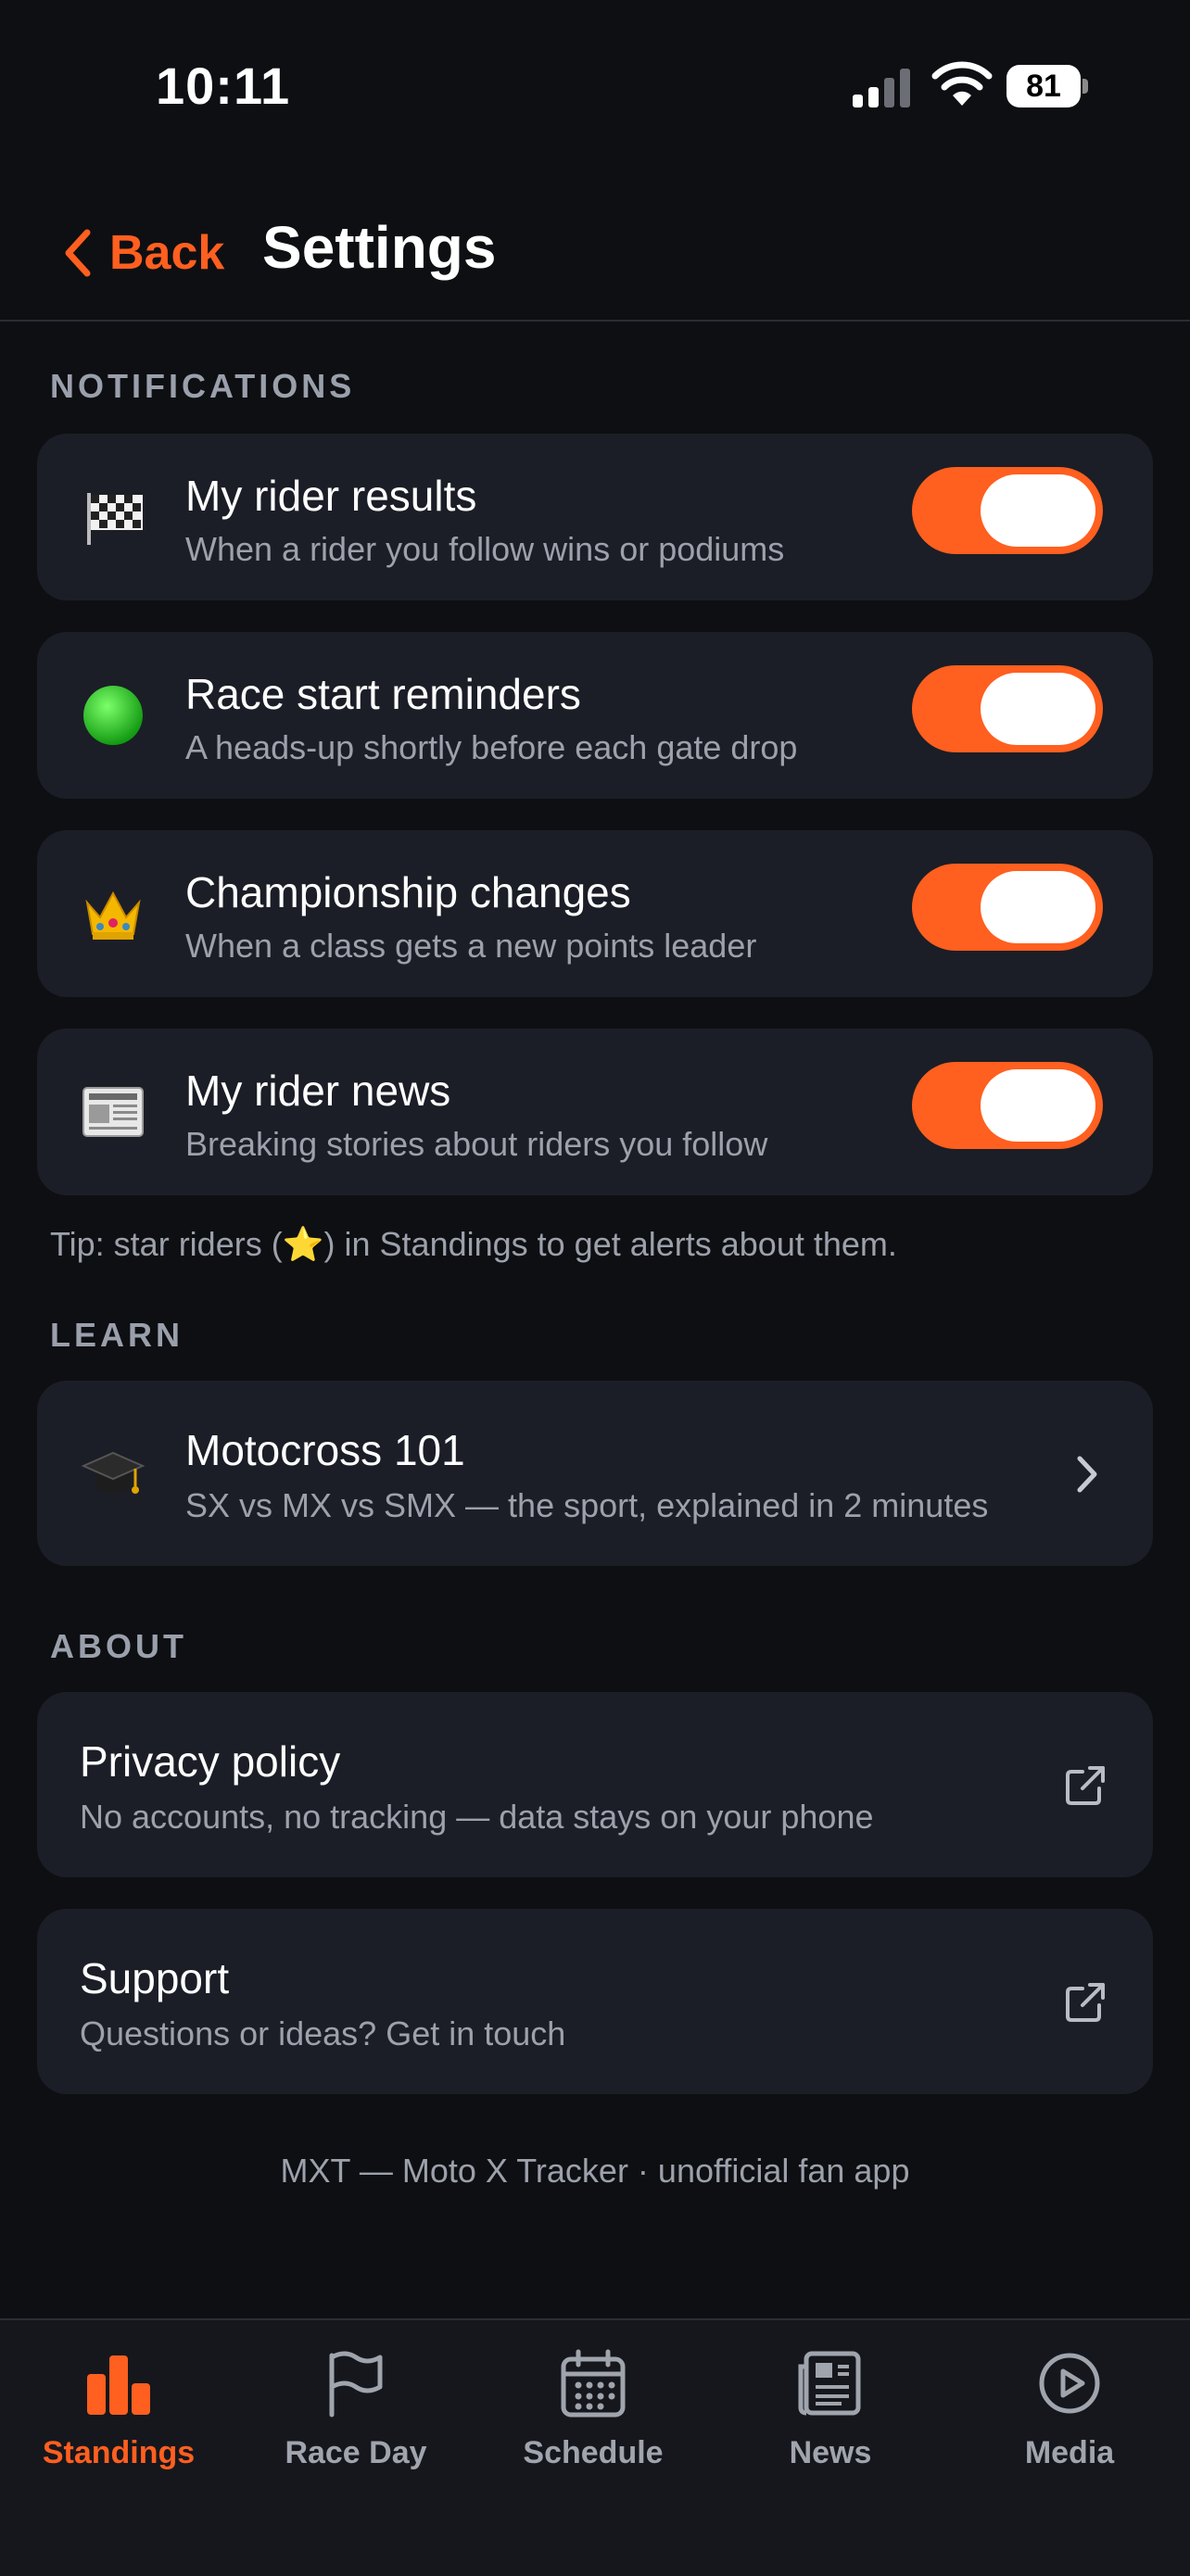  I want to click on row-title: Race start reminders, so click(383, 694).